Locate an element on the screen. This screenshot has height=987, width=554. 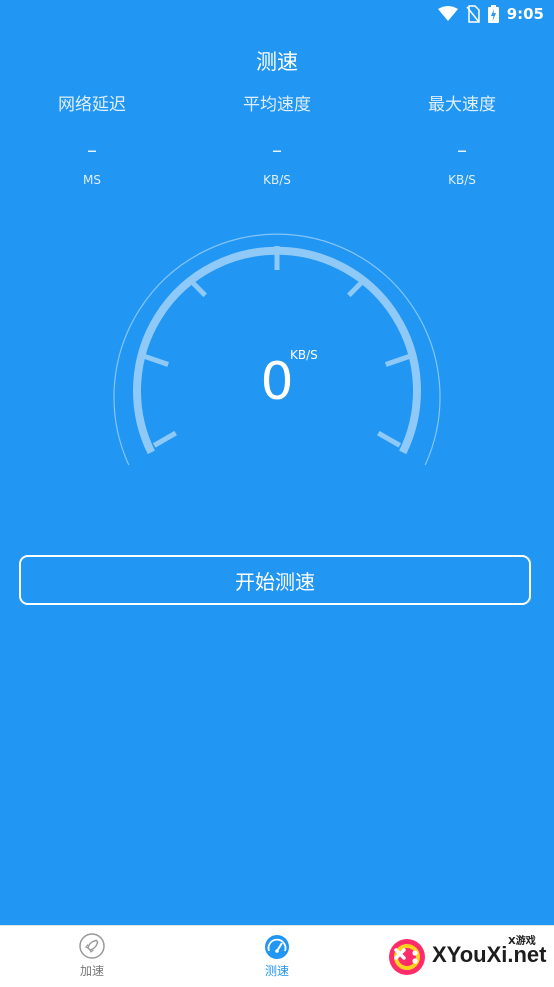
watermark-brand-text: XYouXi.net is located at coordinates (489, 954).